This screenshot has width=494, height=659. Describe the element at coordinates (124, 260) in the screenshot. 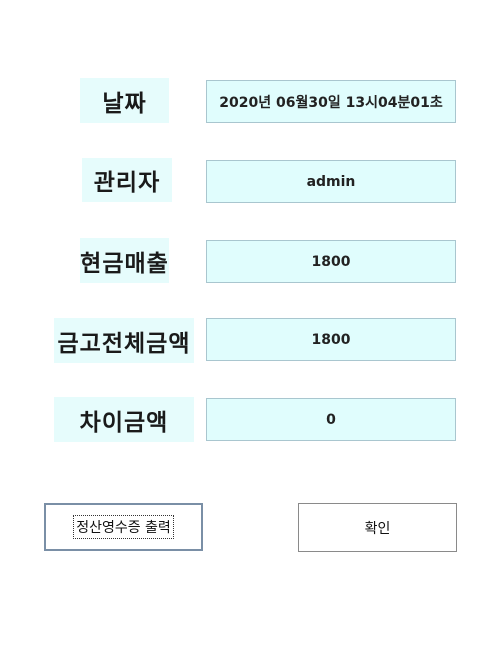

I see `cash-sales-label: 현금매출` at that location.